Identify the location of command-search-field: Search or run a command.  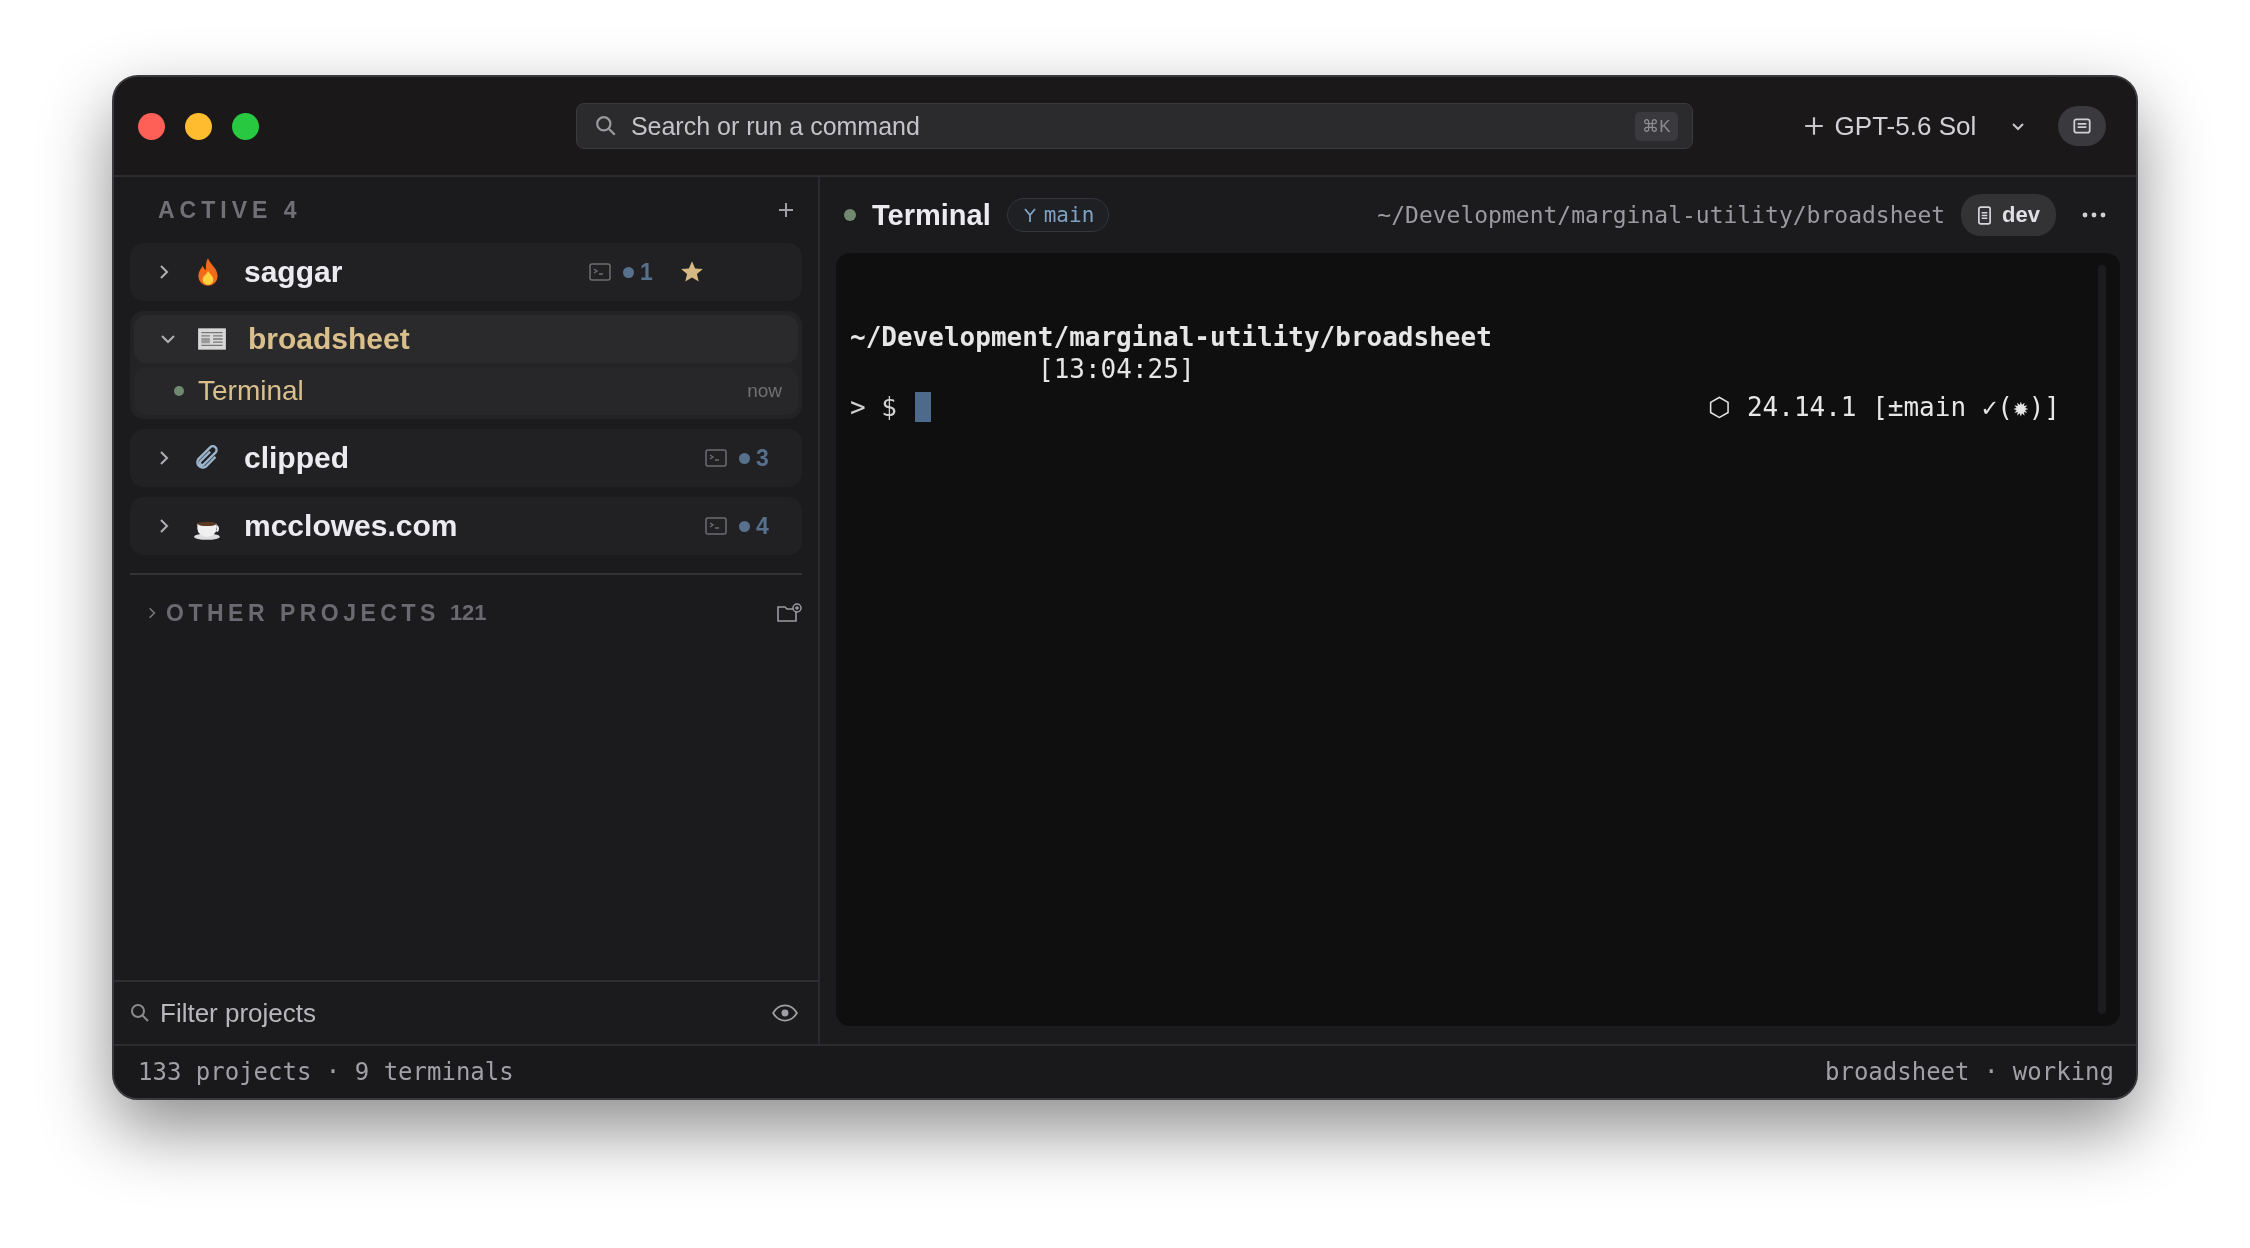
(1126, 126).